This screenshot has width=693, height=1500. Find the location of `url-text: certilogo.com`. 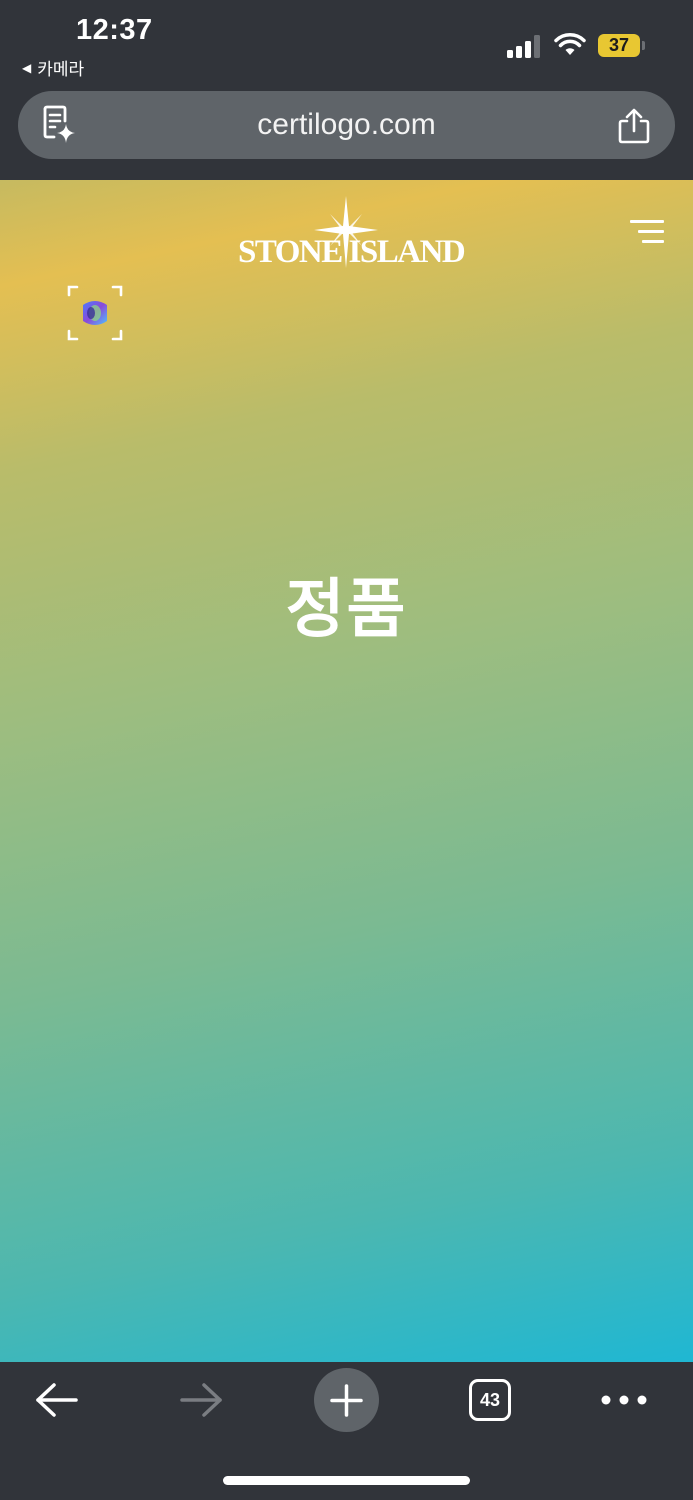

url-text: certilogo.com is located at coordinates (346, 125).